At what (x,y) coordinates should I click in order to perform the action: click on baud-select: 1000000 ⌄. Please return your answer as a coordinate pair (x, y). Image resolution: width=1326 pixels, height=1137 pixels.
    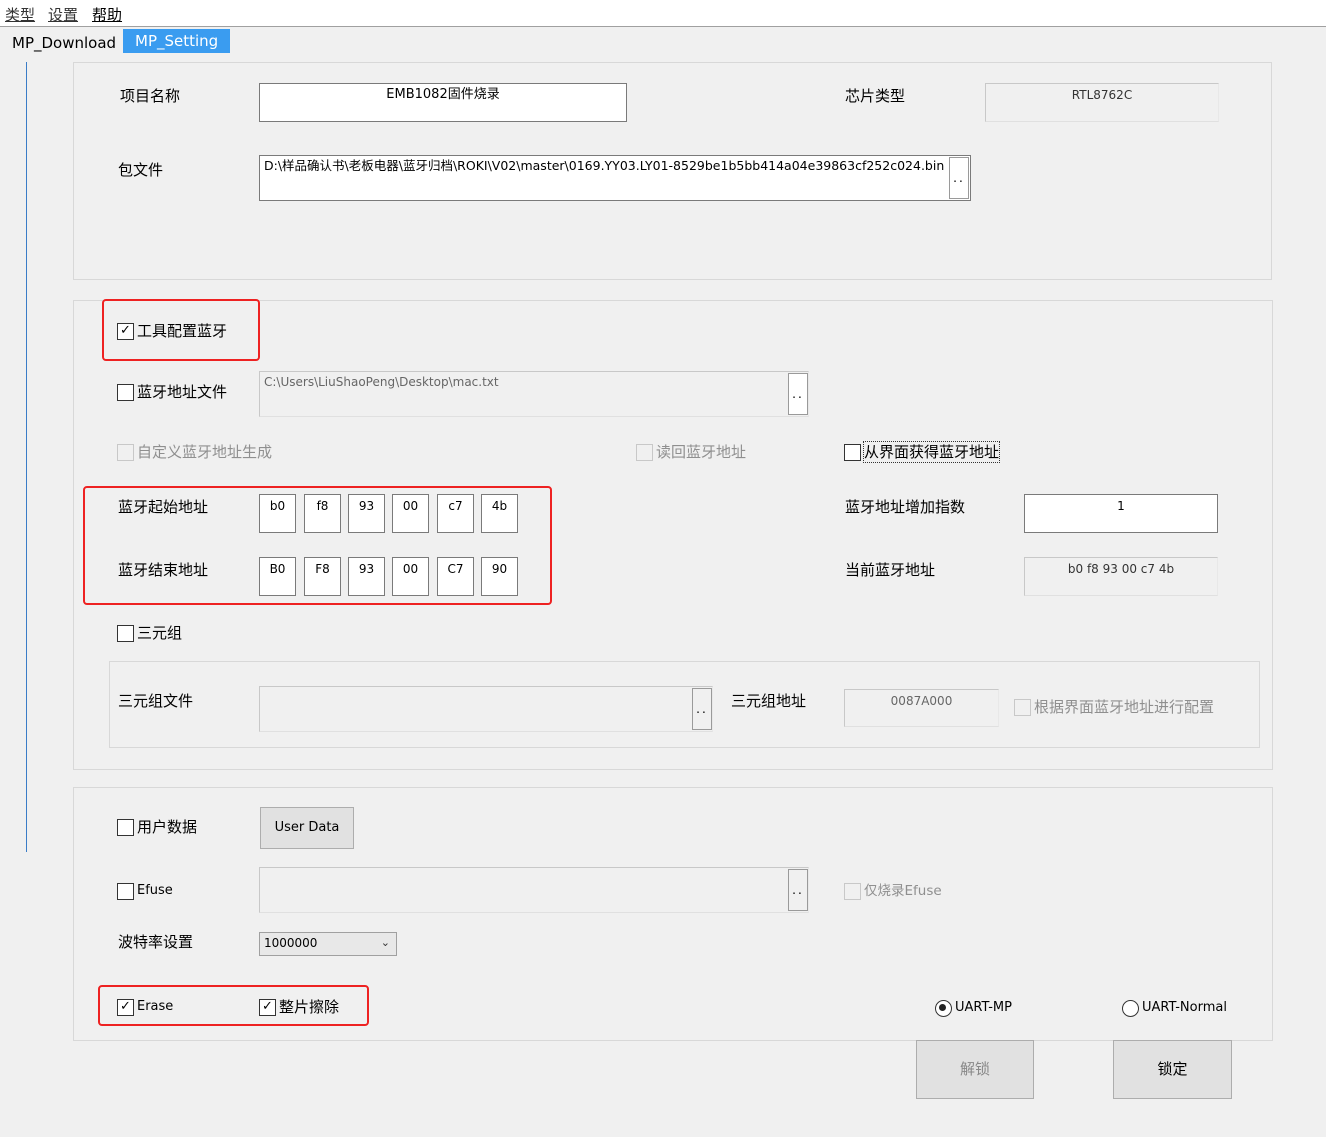
    Looking at the image, I should click on (328, 944).